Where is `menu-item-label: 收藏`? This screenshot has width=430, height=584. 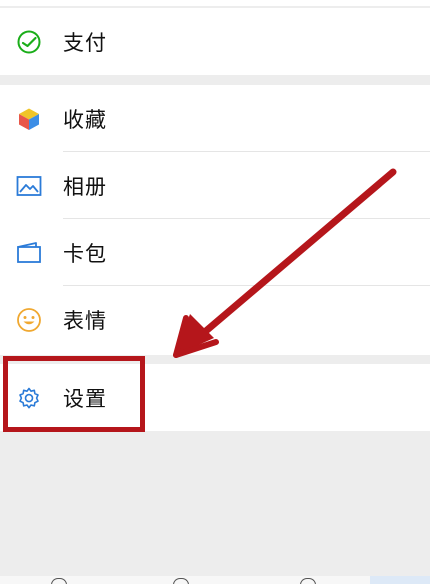
menu-item-label: 收藏 is located at coordinates (85, 119).